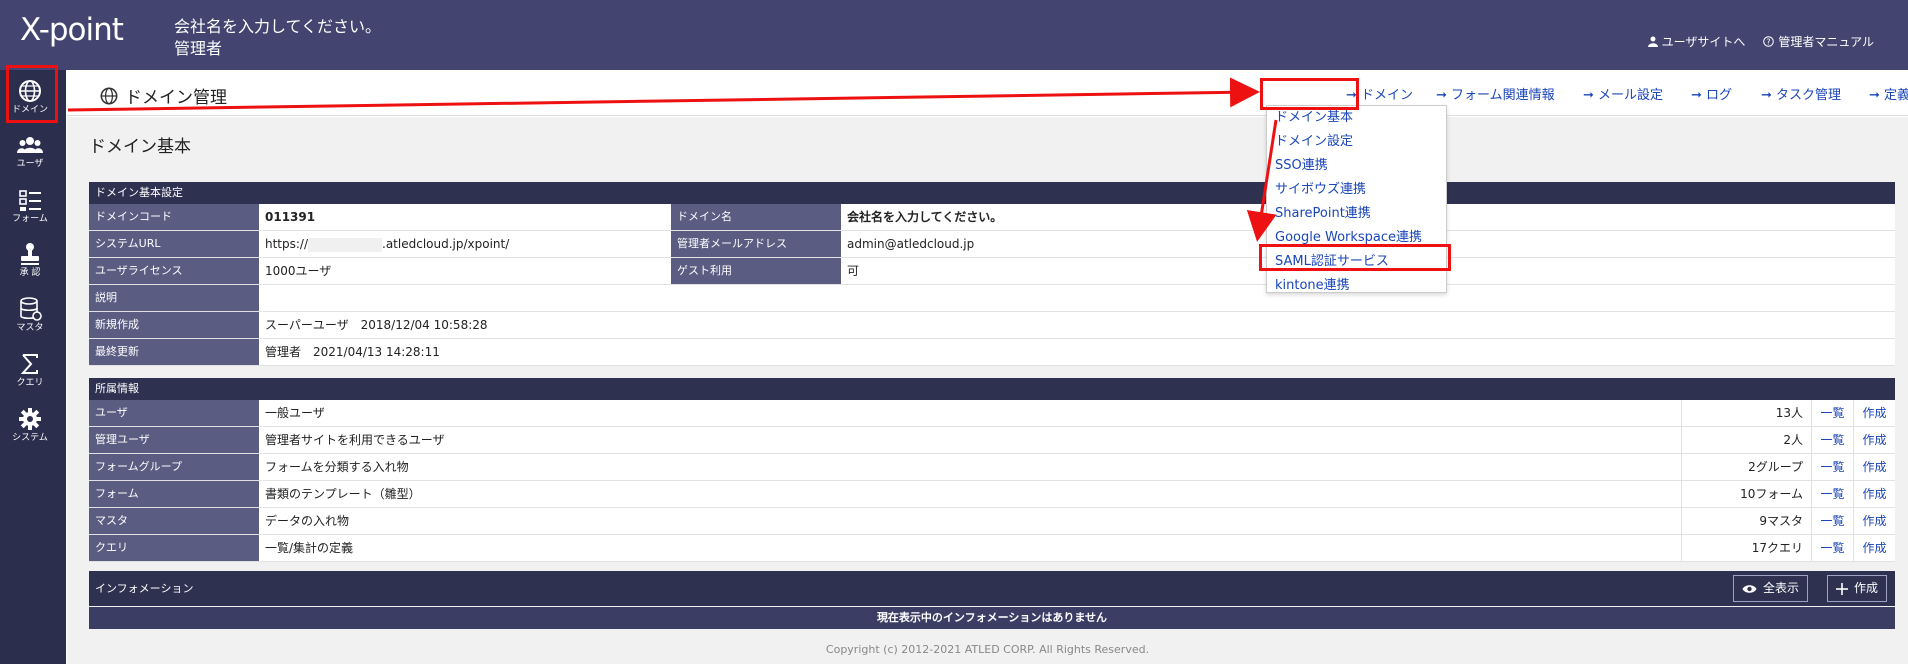 Image resolution: width=1908 pixels, height=664 pixels. What do you see at coordinates (1631, 95) in the screenshot?
I see `nav-mail-settings-label: メール設定` at bounding box center [1631, 95].